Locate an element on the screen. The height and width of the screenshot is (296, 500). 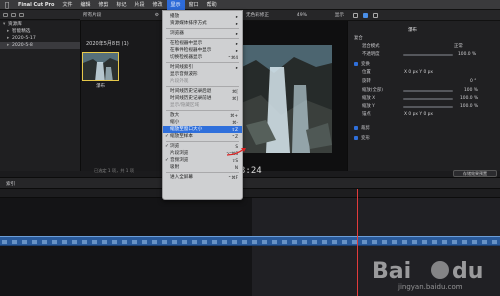
info-inspector-icon is located at coordinates (375, 15).